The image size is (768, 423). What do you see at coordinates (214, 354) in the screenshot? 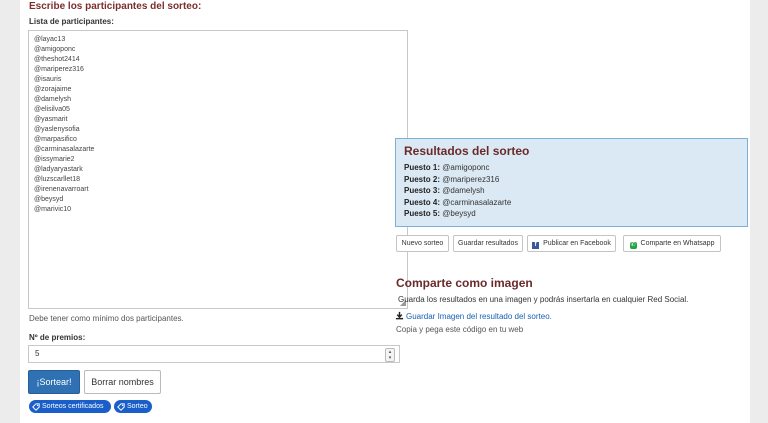
I see `prizes-number-input: 5 ▴ ▾` at bounding box center [214, 354].